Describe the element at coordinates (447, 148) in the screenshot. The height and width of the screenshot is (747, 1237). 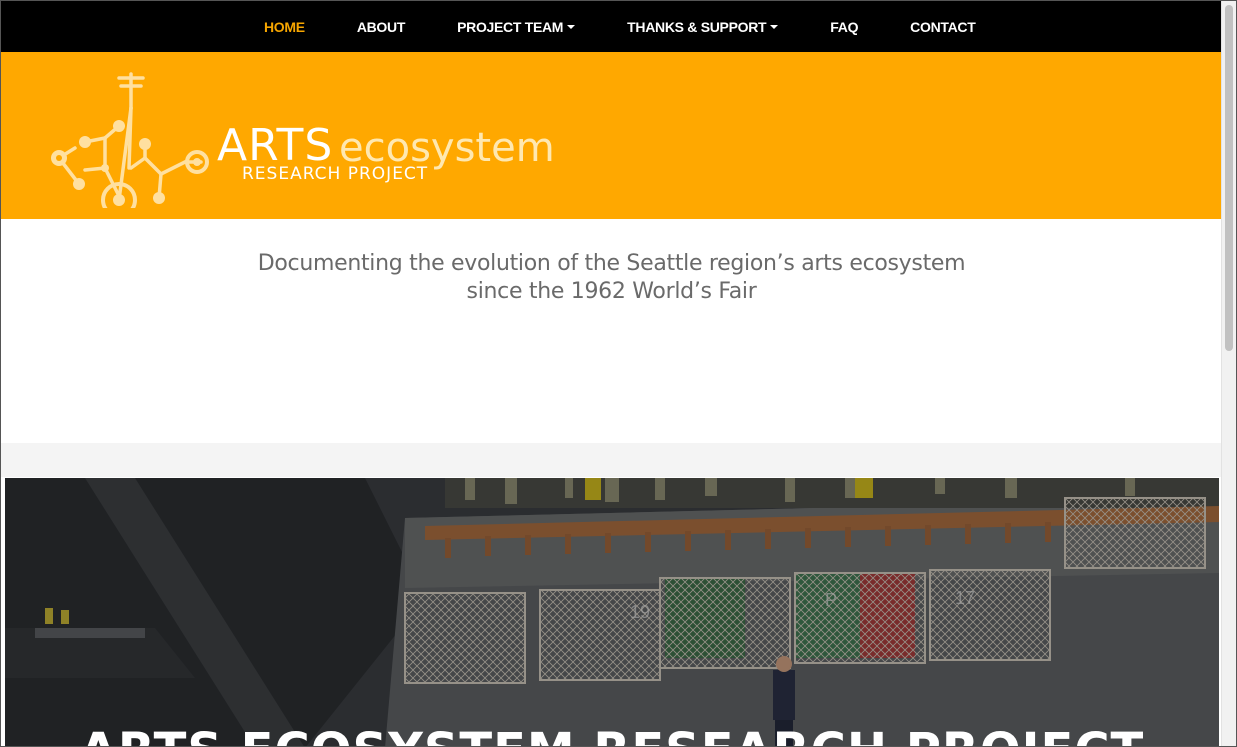
I see `logo-word-ecosystem: ecosystem` at that location.